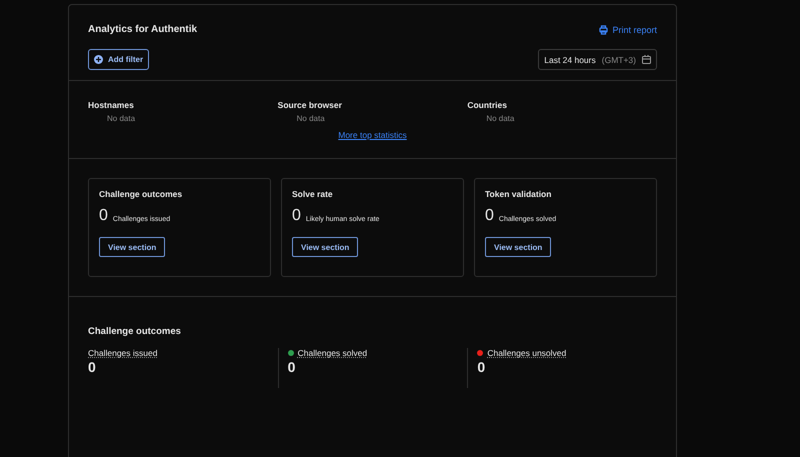 The image size is (800, 457). I want to click on metric-label: Challenges issued, so click(123, 353).